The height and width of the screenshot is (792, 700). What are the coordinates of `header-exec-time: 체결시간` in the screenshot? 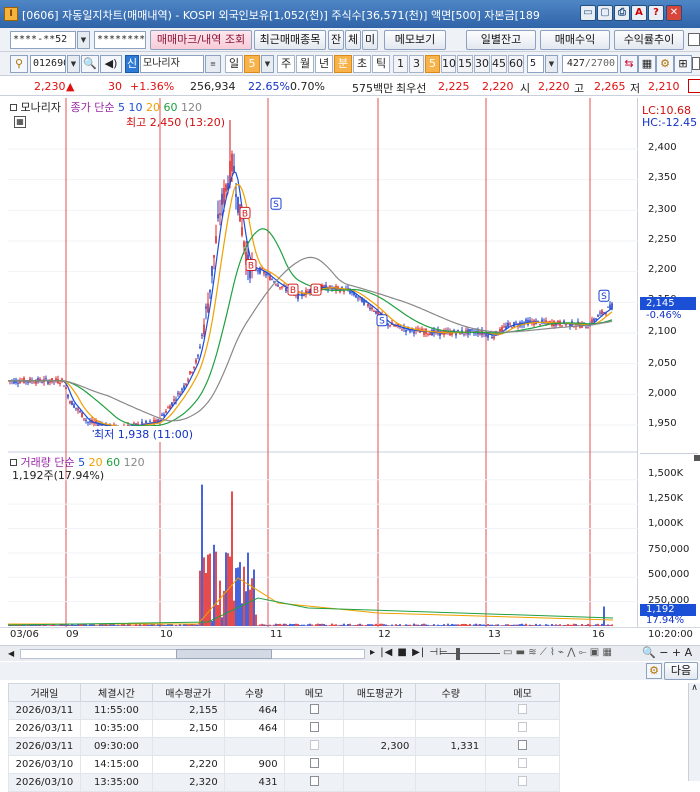 It's located at (116, 693).